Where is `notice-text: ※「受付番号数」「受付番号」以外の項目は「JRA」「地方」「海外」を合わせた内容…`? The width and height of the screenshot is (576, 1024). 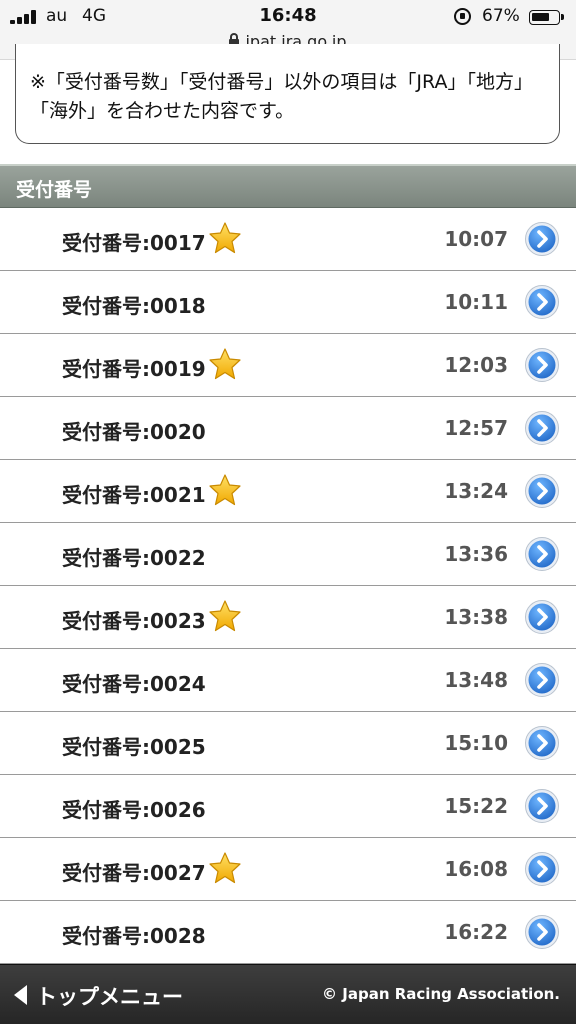
notice-text: ※「受付番号数」「受付番号」以外の項目は「JRA」「地方」「海外」を合わせた内容… is located at coordinates (281, 96).